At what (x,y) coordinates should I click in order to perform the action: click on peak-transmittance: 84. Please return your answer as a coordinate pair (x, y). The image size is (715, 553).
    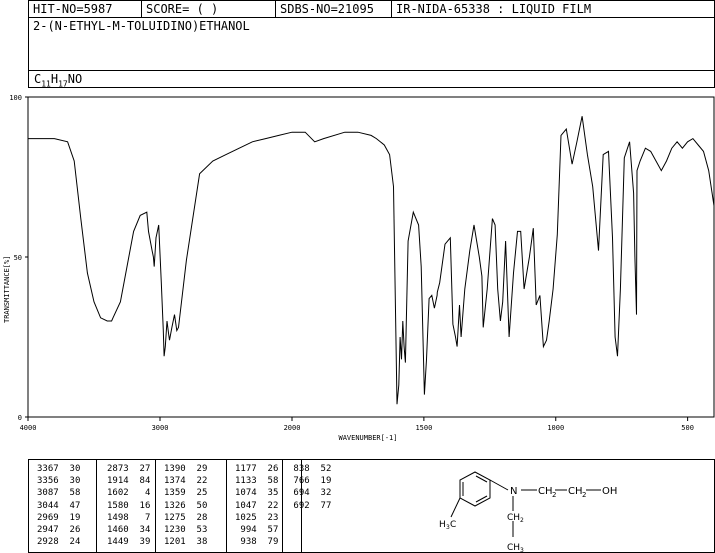
    Looking at the image, I should click on (145, 481).